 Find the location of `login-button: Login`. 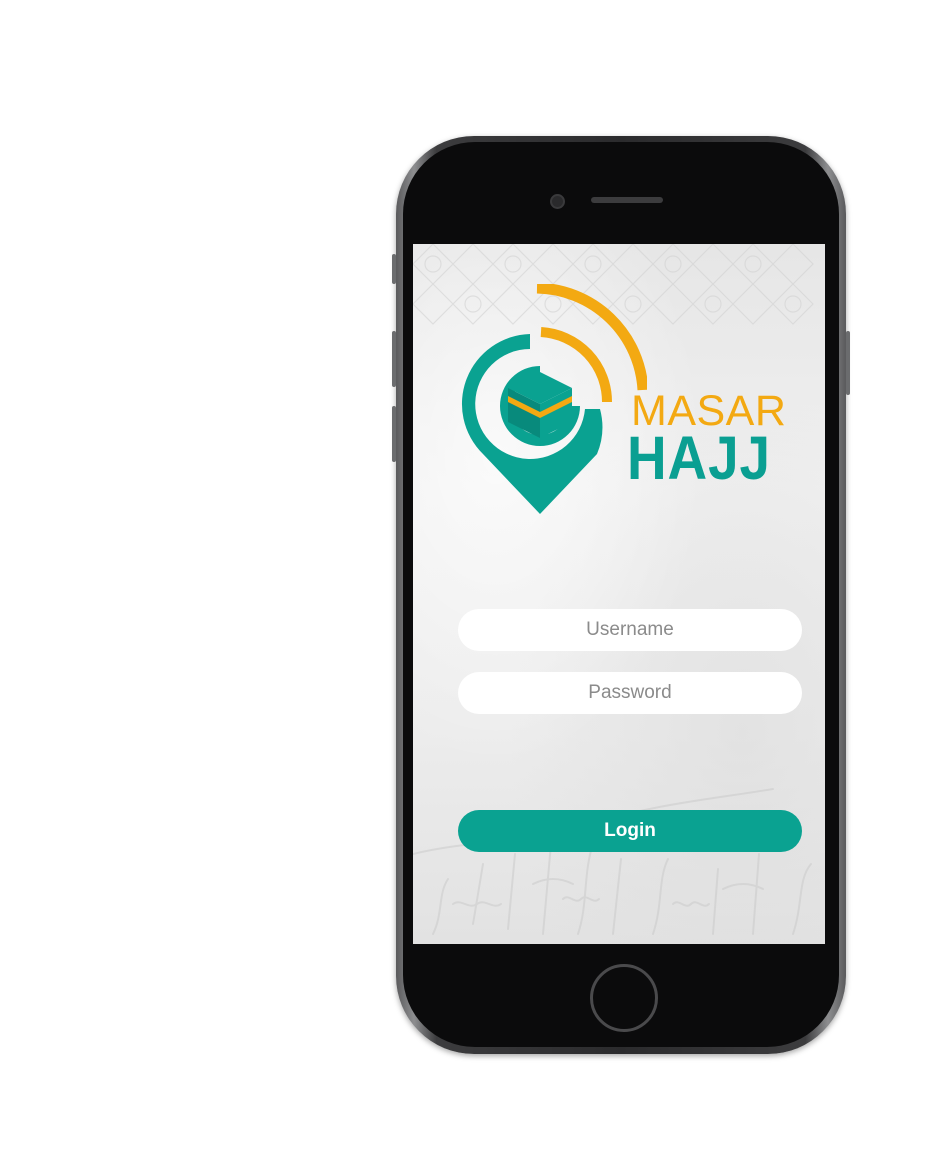

login-button: Login is located at coordinates (630, 831).